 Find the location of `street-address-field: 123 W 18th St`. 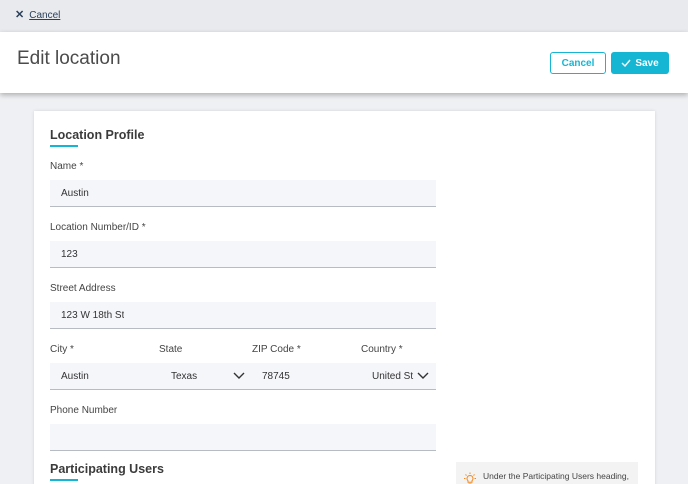

street-address-field: 123 W 18th St is located at coordinates (243, 315).